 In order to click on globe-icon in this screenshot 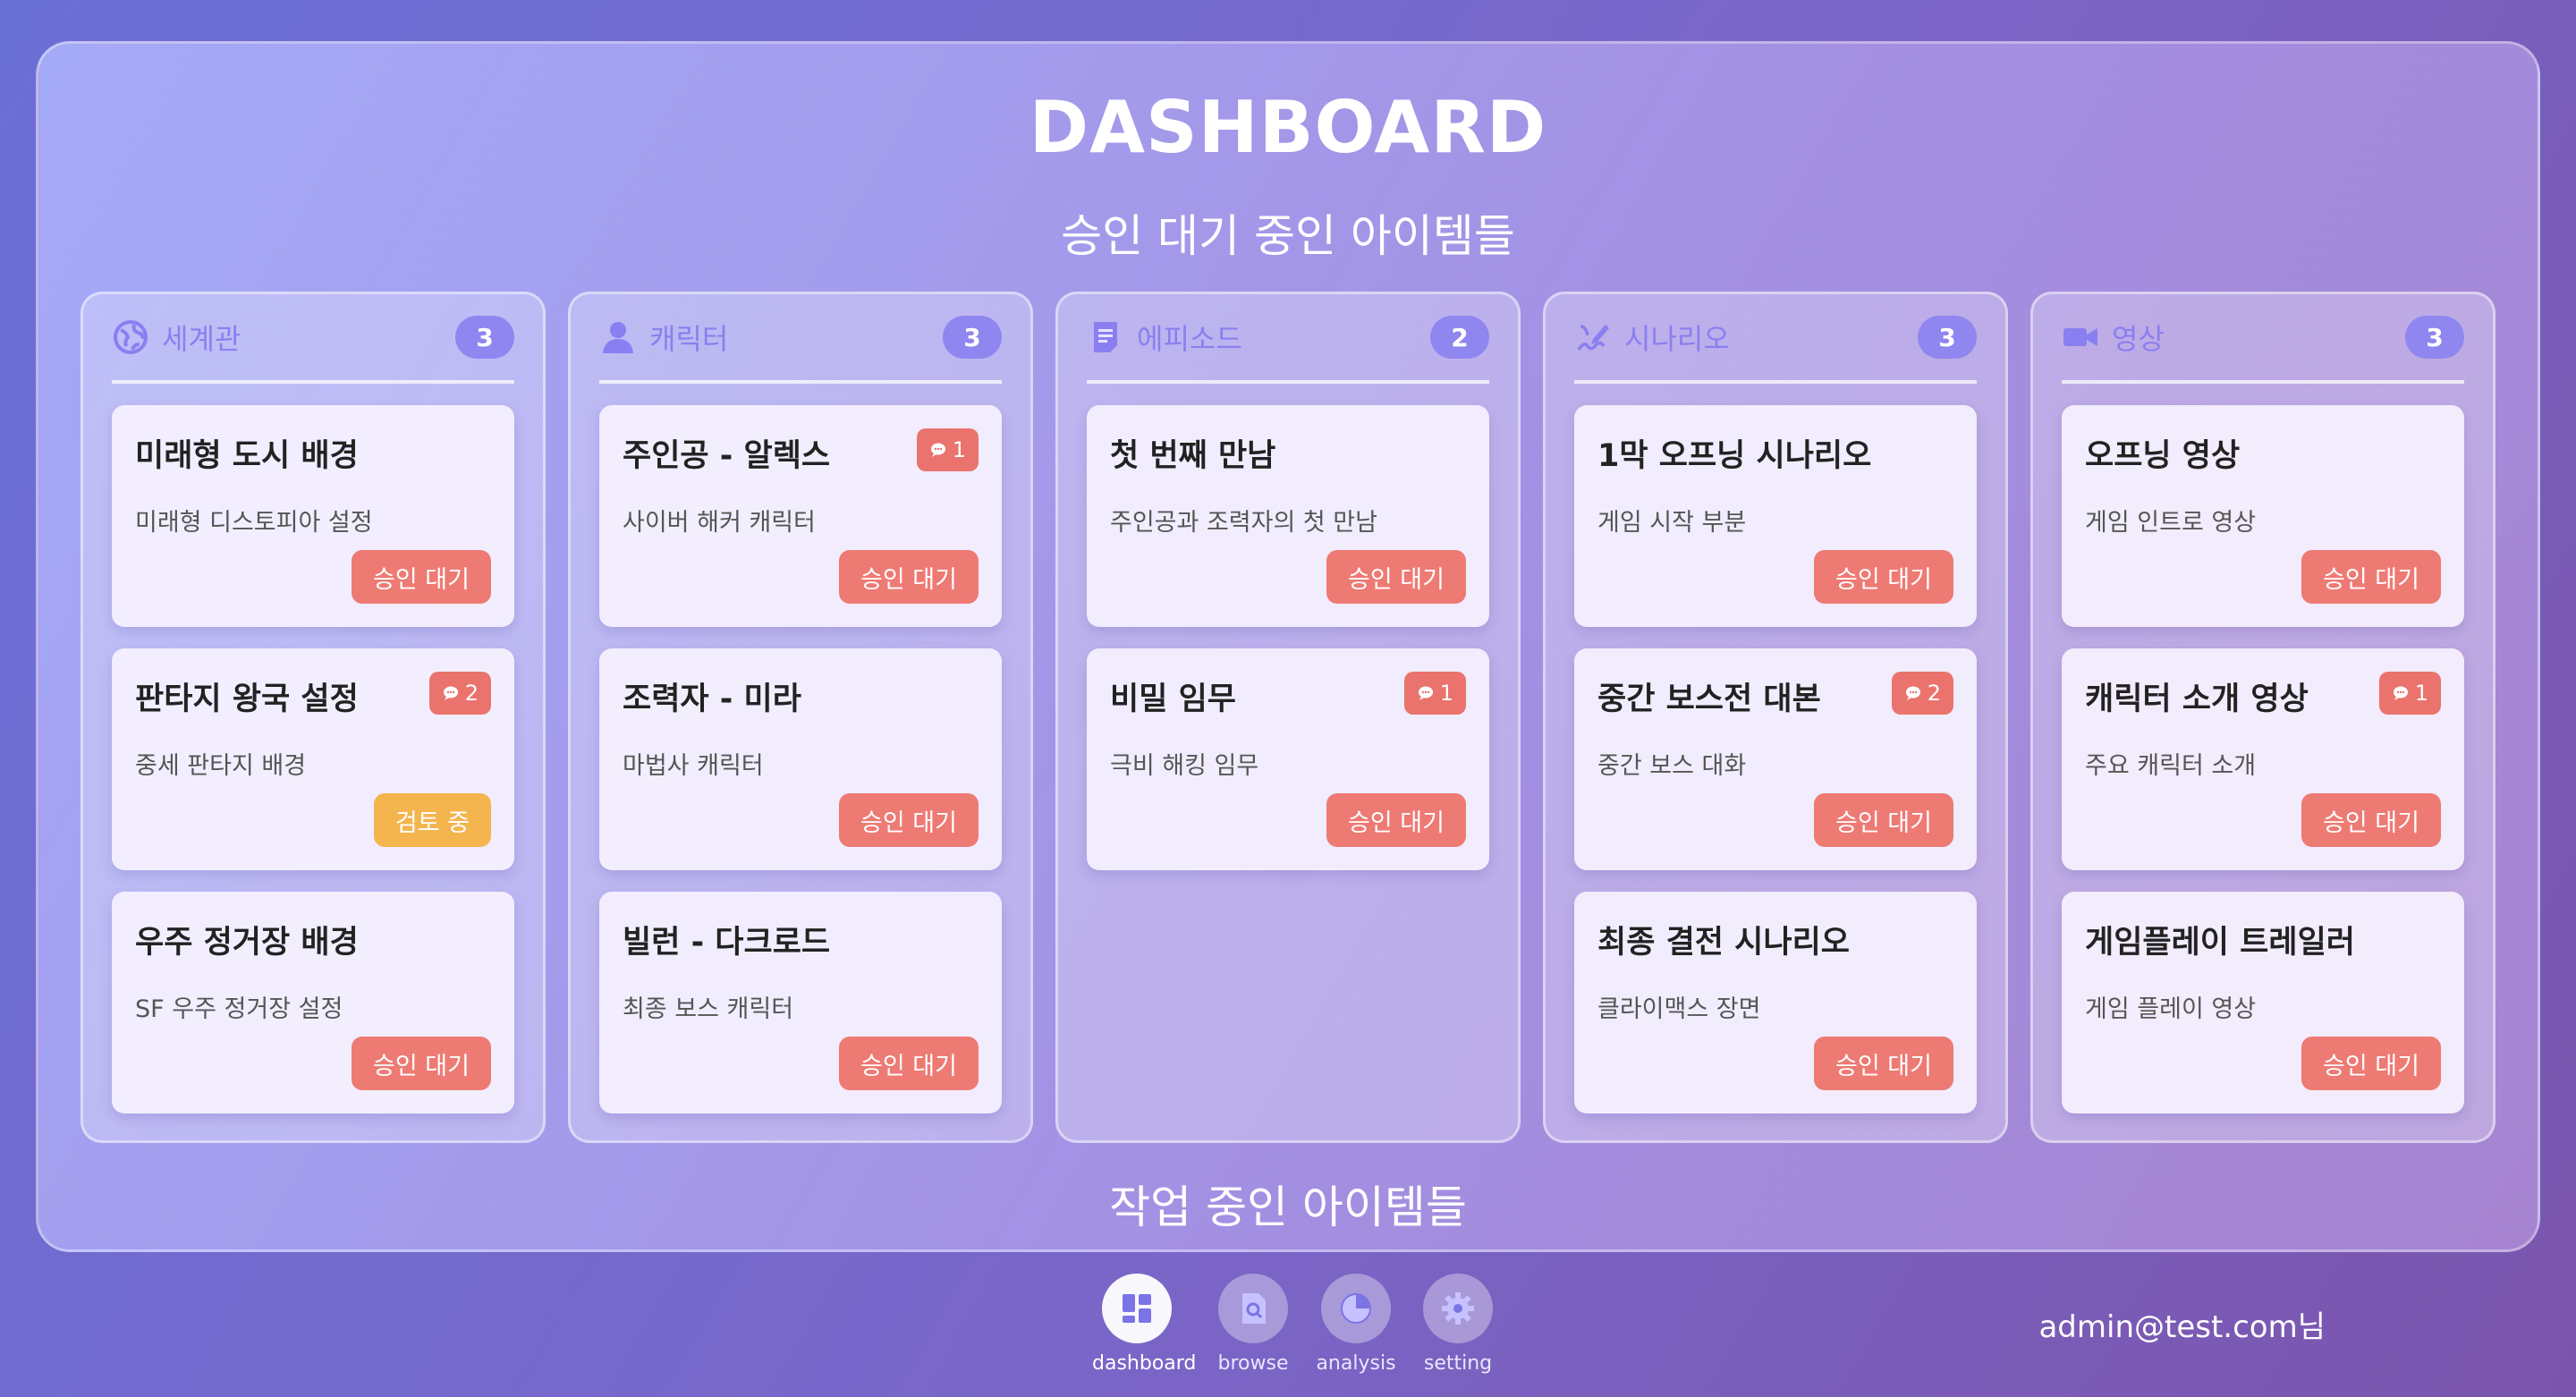, I will do `click(130, 337)`.